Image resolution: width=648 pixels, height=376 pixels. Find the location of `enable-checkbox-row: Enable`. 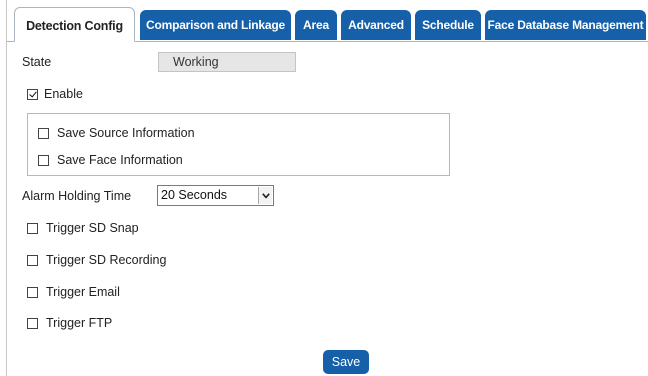

enable-checkbox-row: Enable is located at coordinates (55, 94).